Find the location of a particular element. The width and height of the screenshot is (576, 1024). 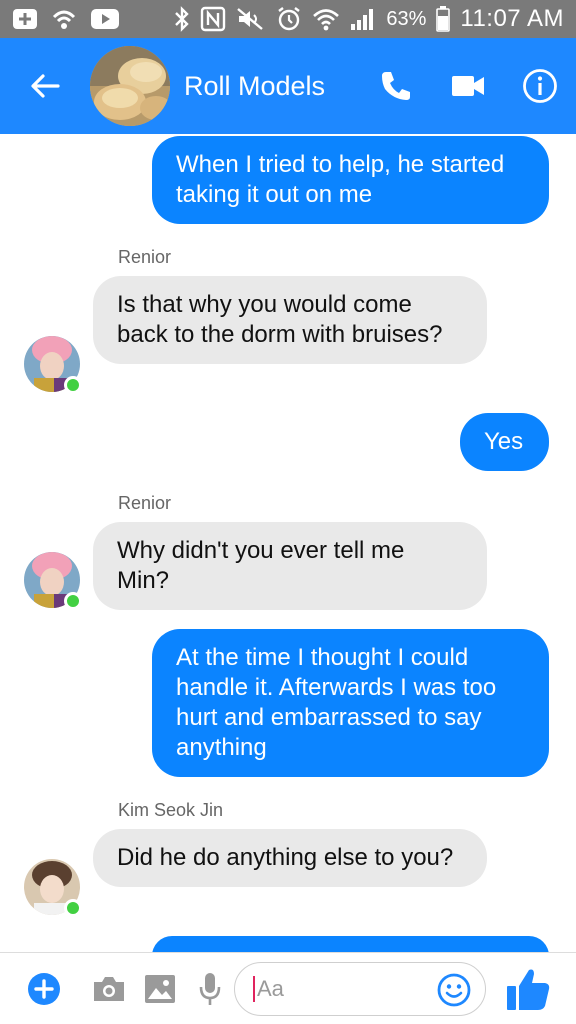

incoming-message: Did he do anything else to you? is located at coordinates (290, 858).